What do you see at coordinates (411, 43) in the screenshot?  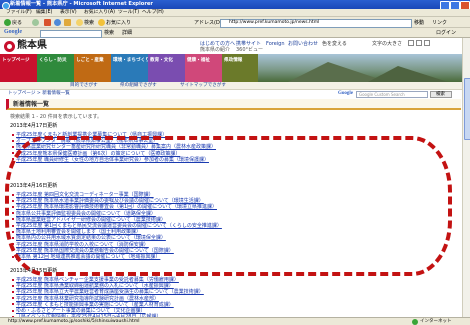 I see `font-small-icon` at bounding box center [411, 43].